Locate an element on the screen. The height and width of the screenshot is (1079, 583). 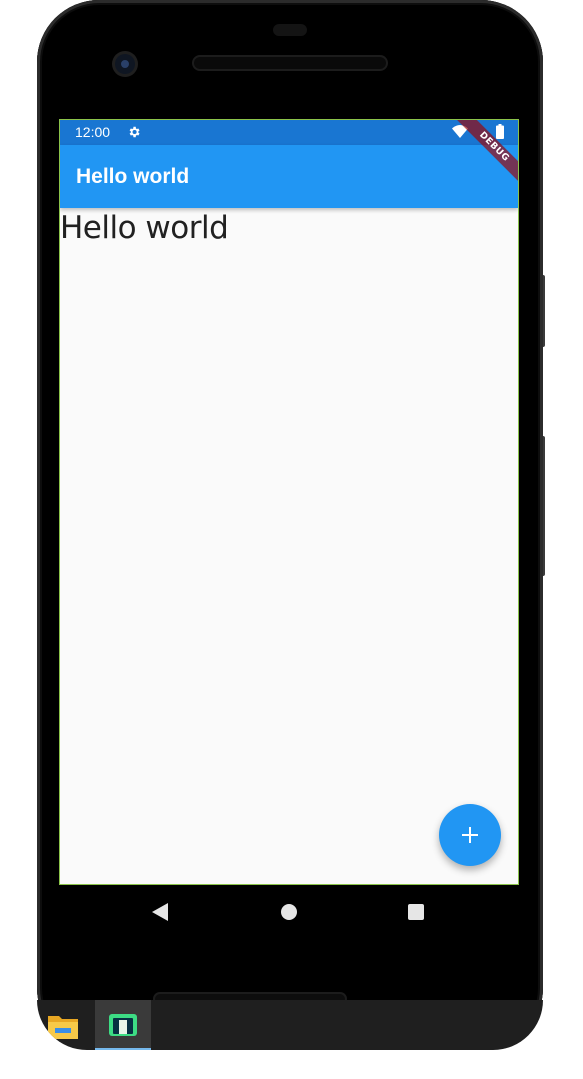
file-explorer-icon is located at coordinates (63, 1027).